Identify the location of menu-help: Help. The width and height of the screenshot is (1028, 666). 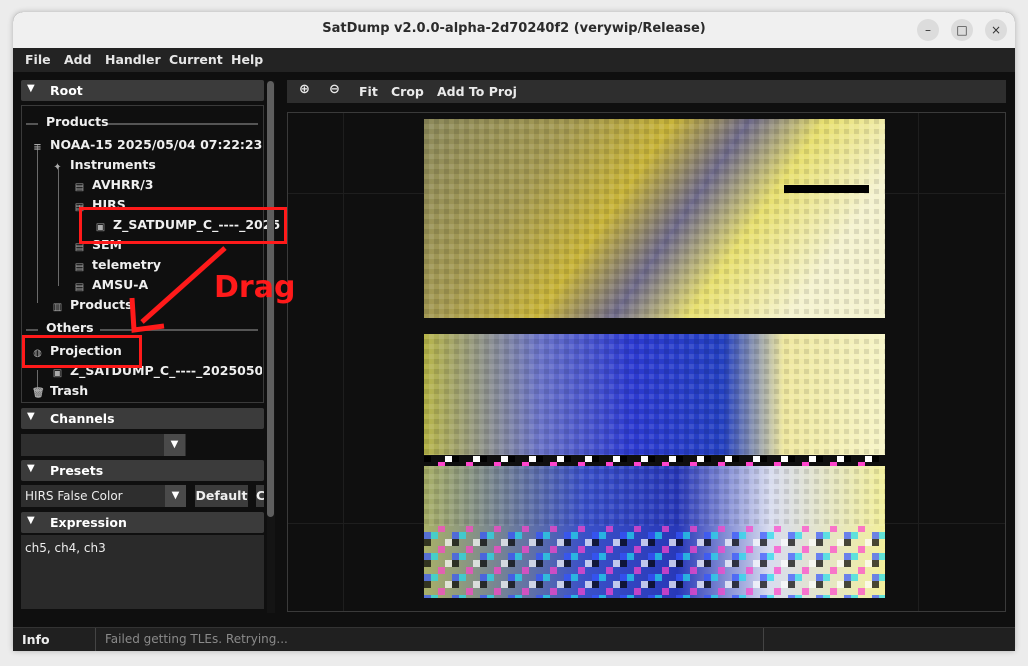
(247, 59).